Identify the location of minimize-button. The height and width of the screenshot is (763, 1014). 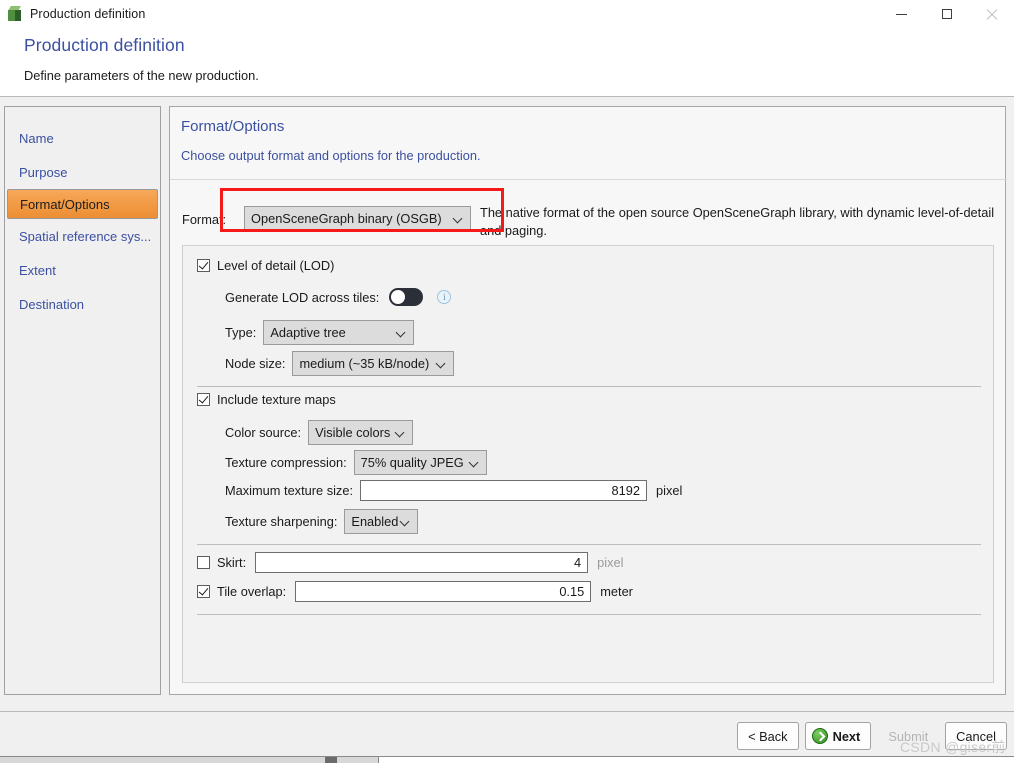
(901, 14).